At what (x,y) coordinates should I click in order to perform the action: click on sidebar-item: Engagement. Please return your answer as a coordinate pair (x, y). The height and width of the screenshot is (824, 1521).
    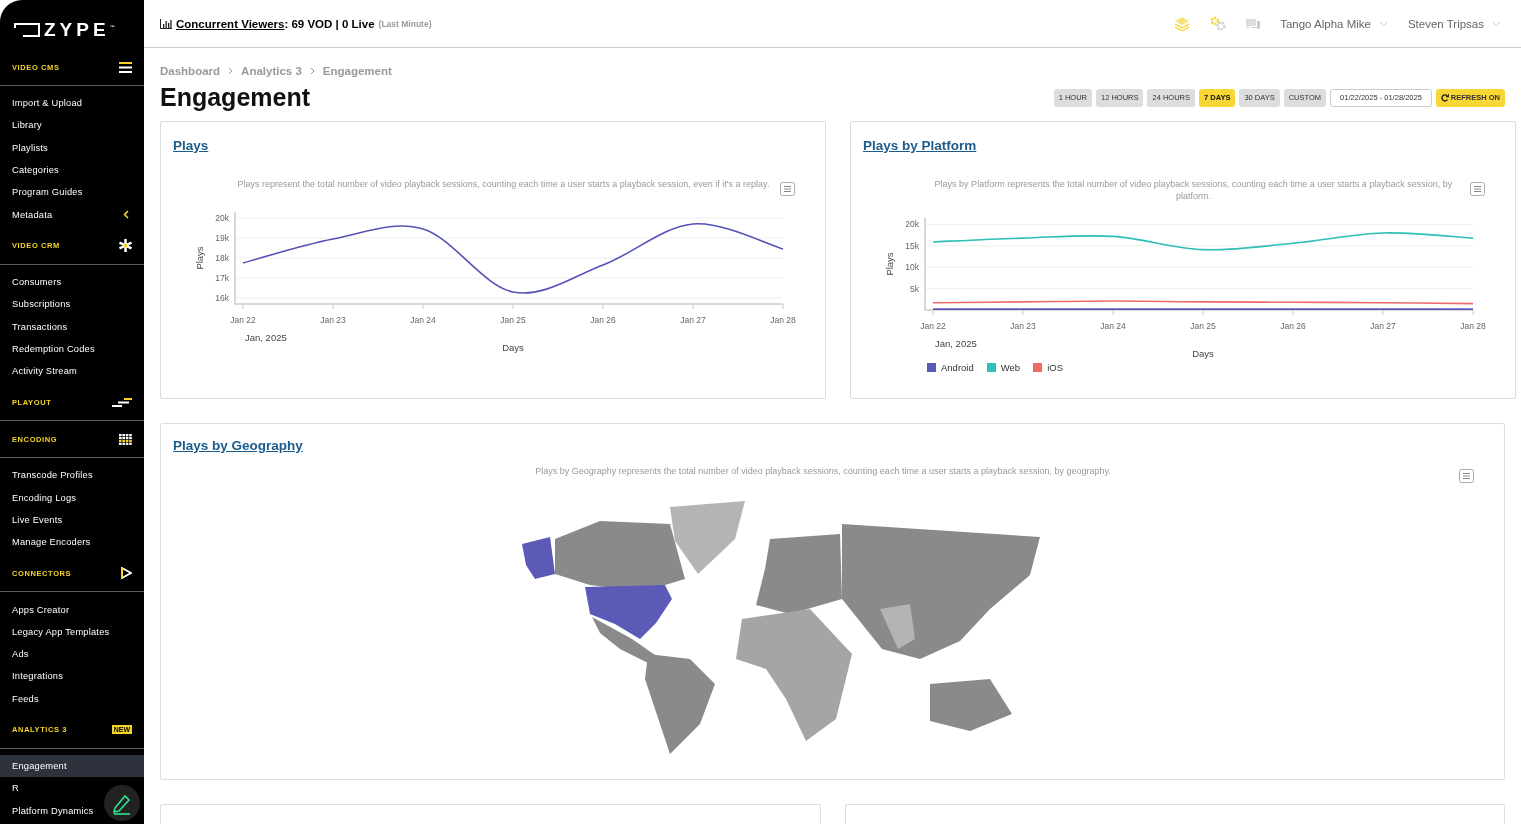
    Looking at the image, I should click on (72, 766).